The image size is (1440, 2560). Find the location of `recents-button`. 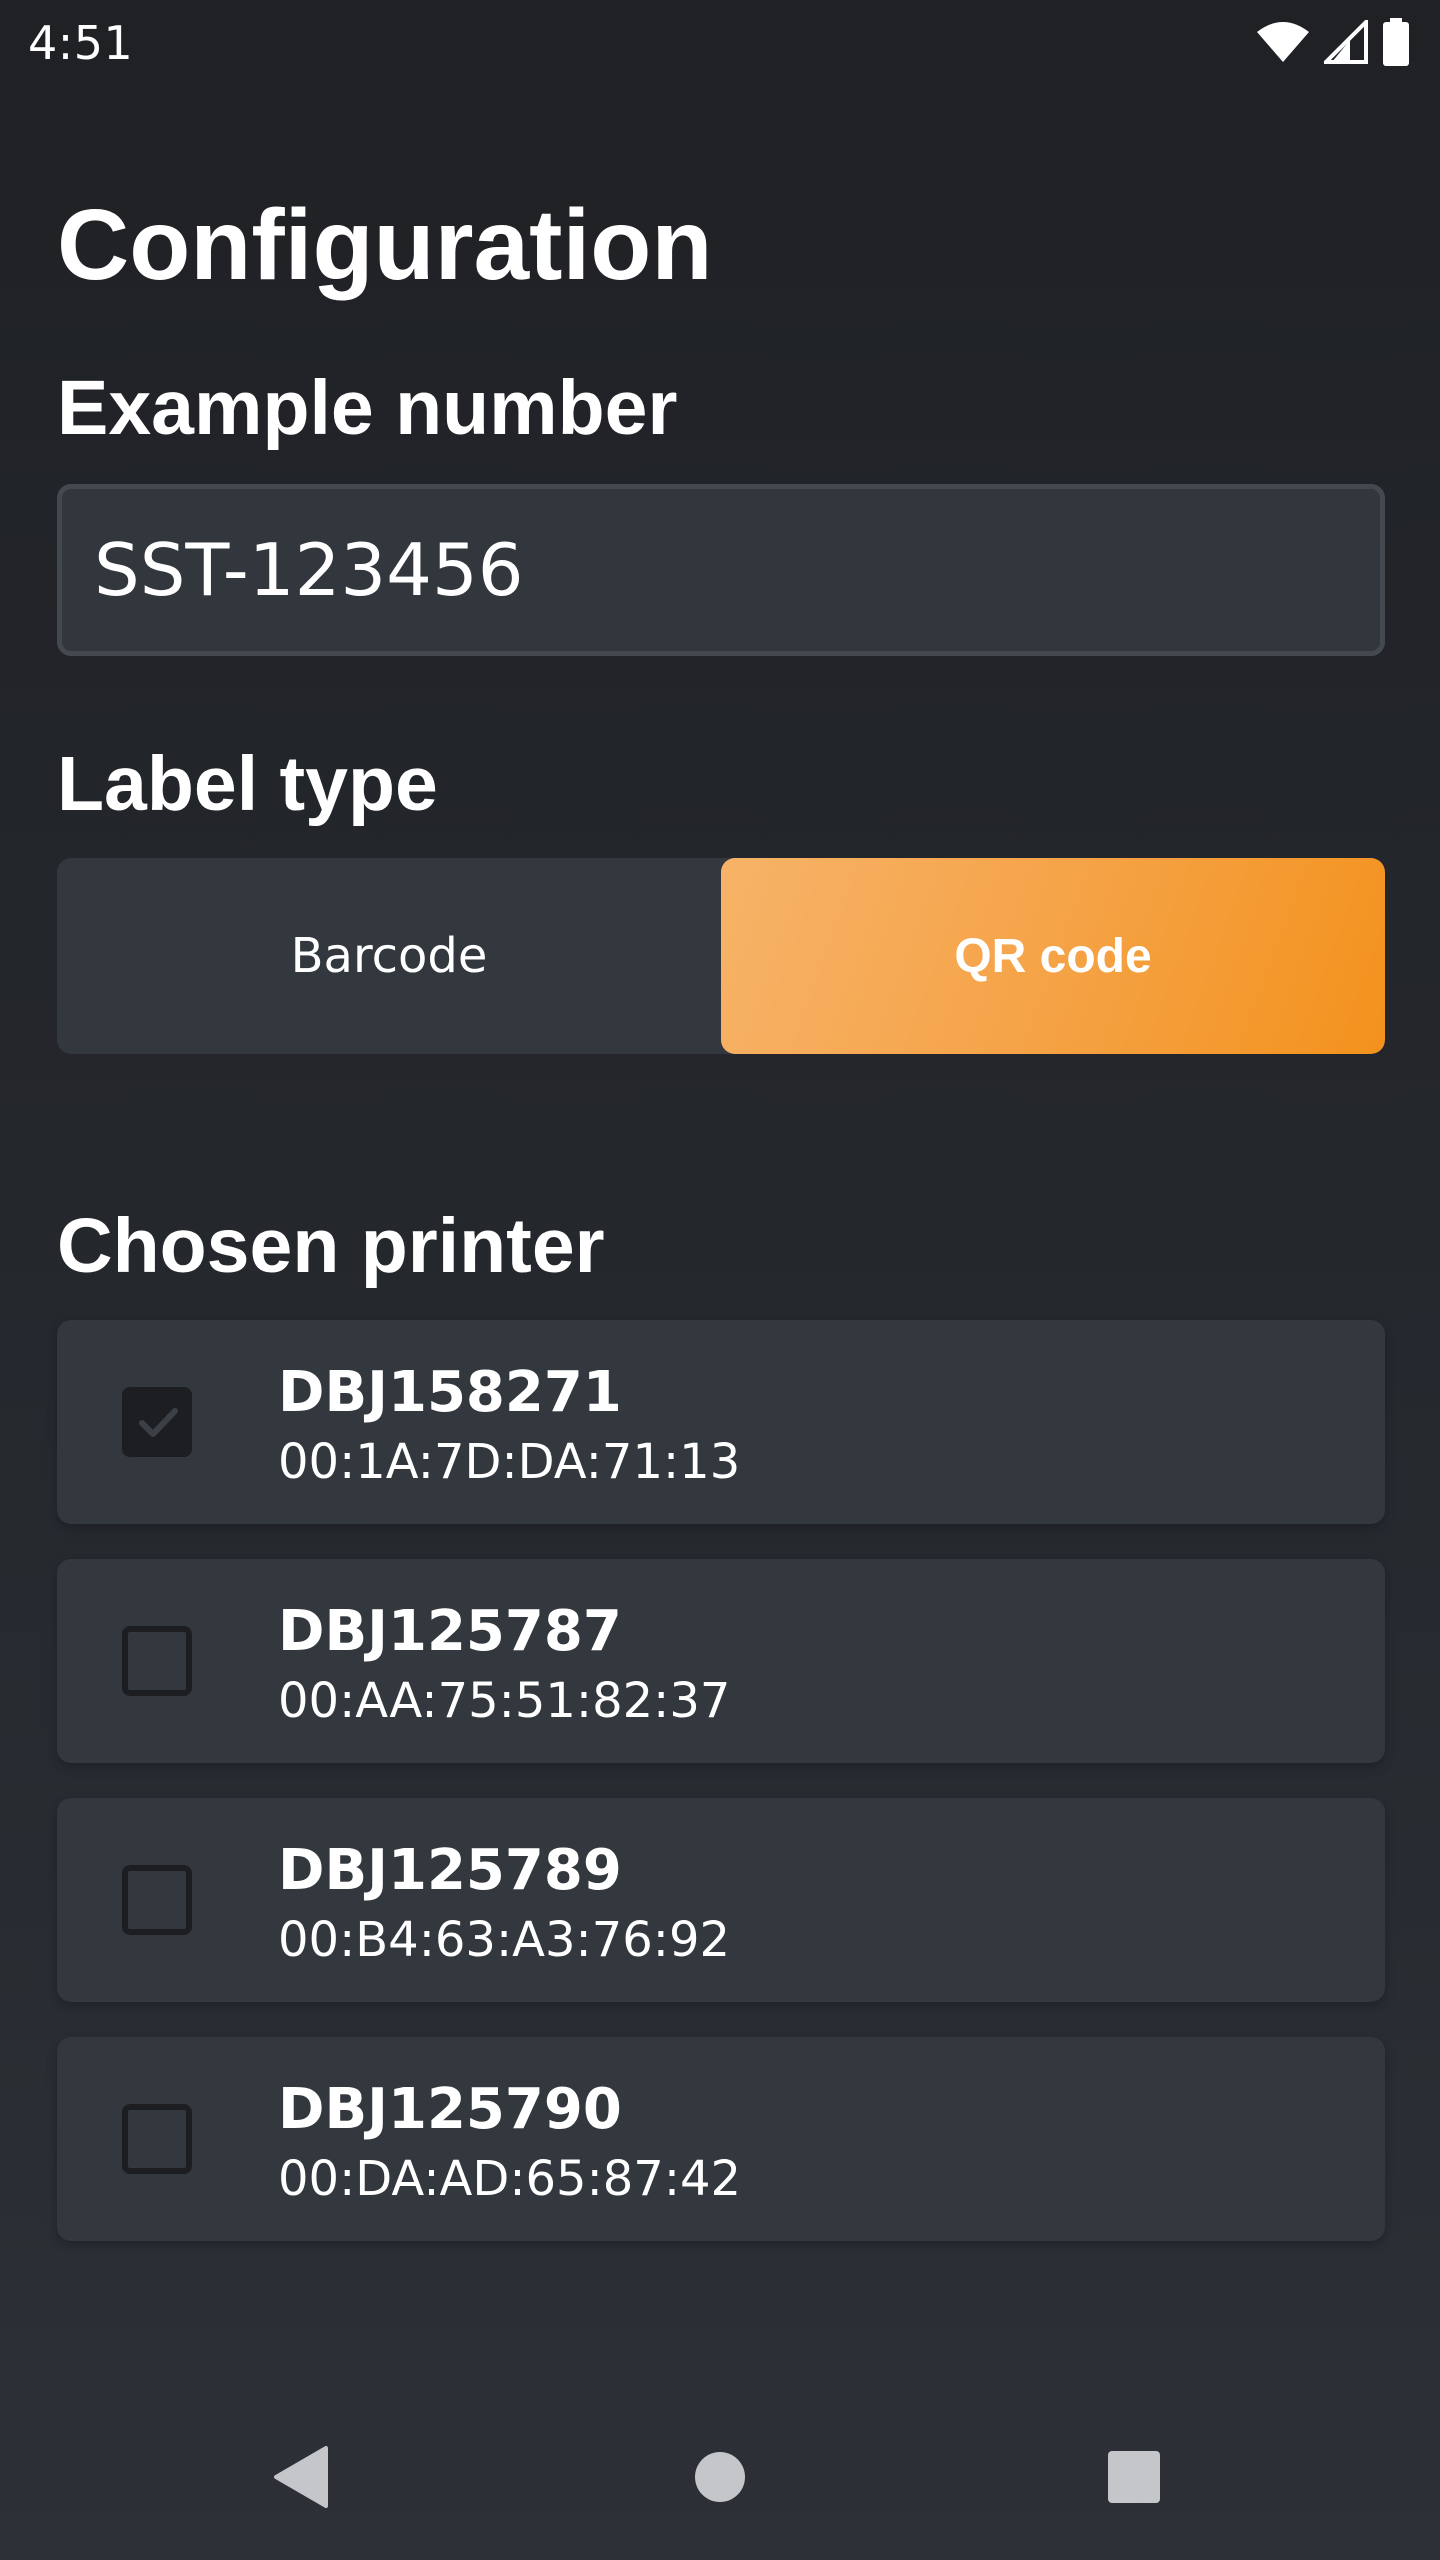

recents-button is located at coordinates (1134, 2477).